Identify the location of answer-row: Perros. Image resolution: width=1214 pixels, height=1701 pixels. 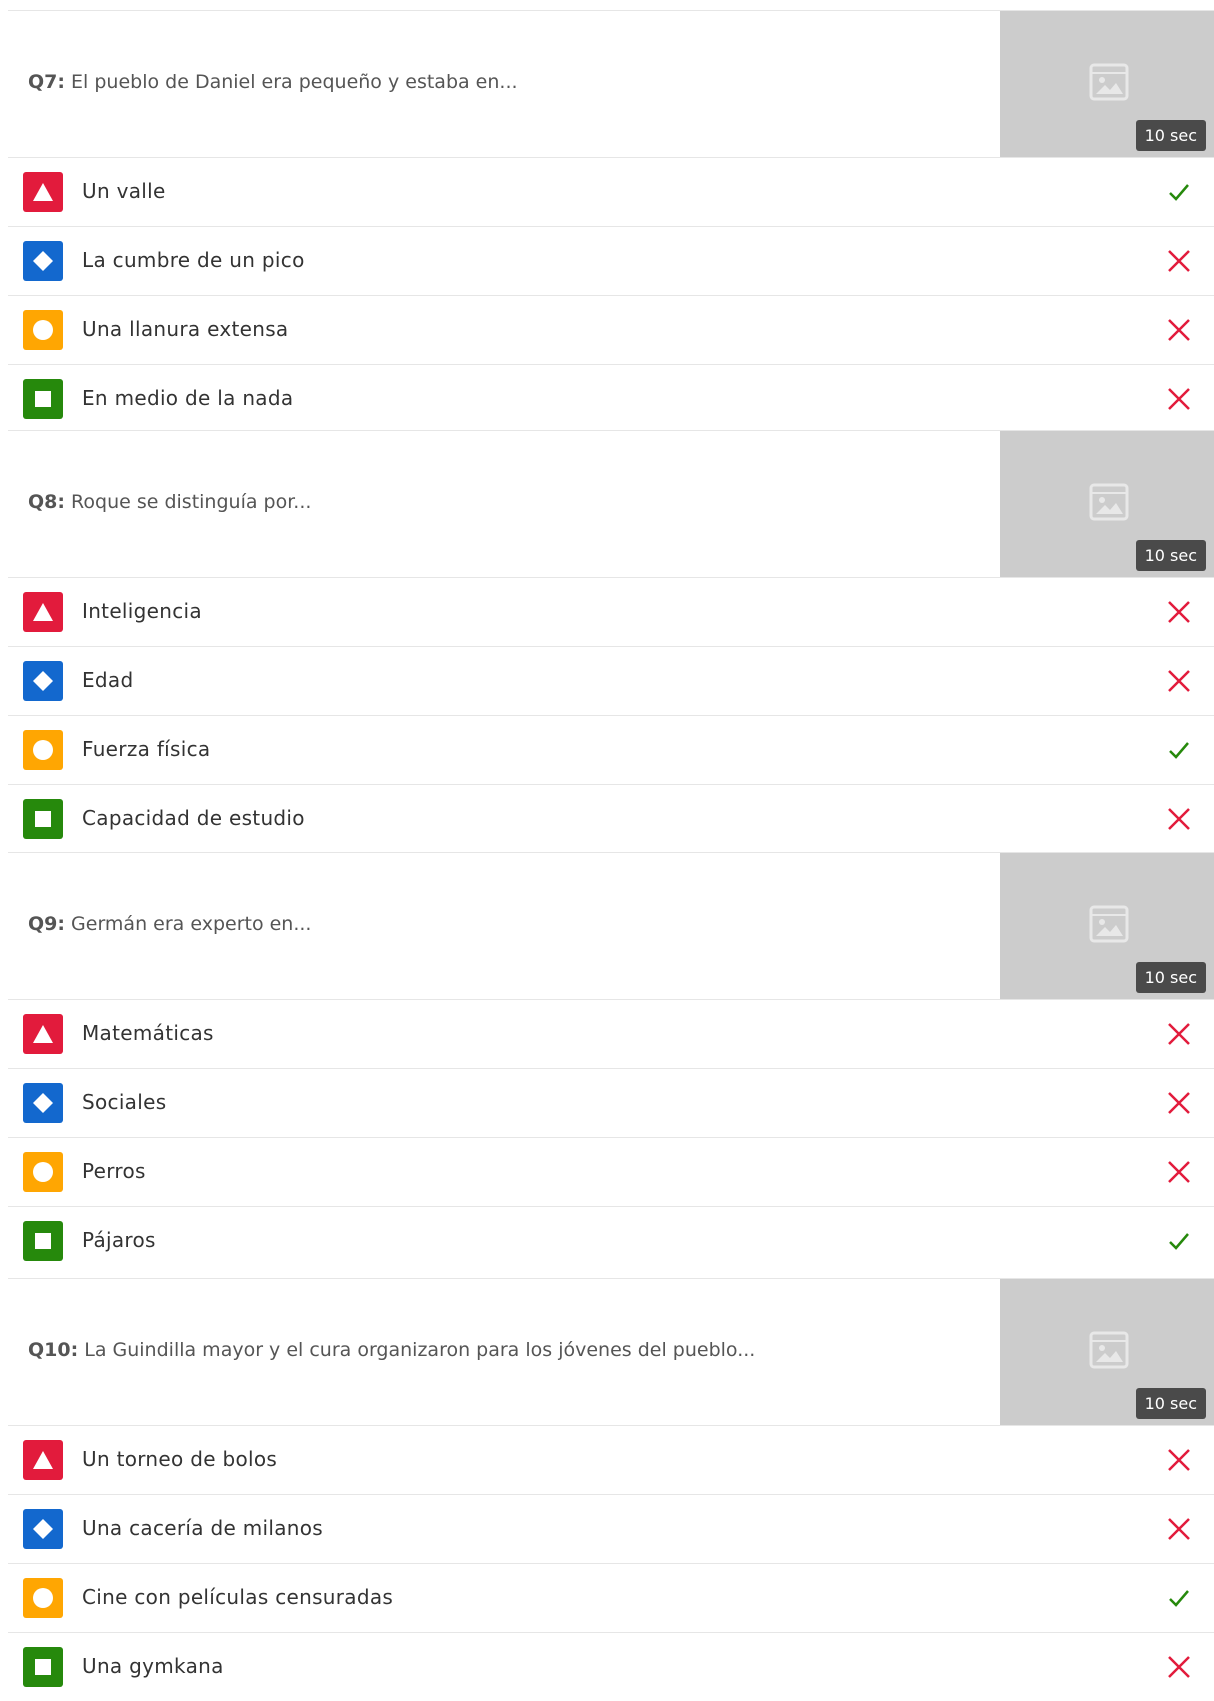
(611, 1172).